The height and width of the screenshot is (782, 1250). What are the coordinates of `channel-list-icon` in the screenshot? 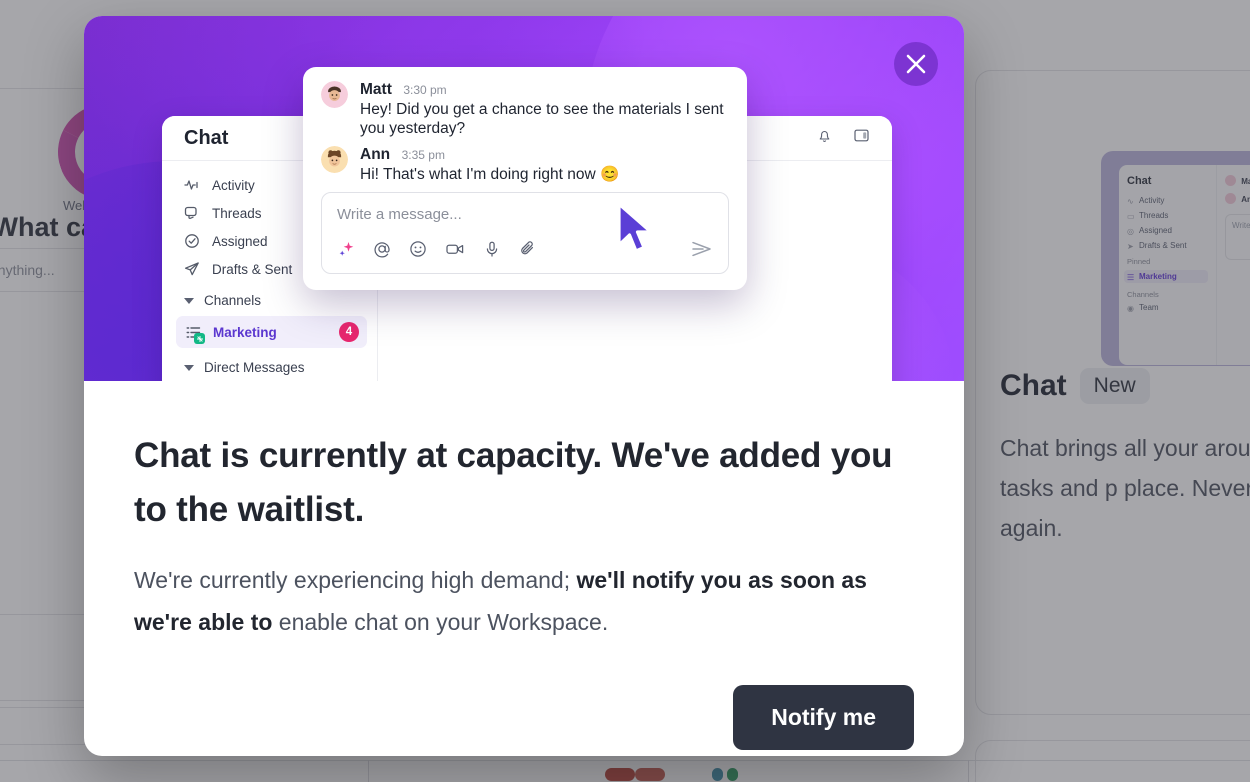 It's located at (194, 333).